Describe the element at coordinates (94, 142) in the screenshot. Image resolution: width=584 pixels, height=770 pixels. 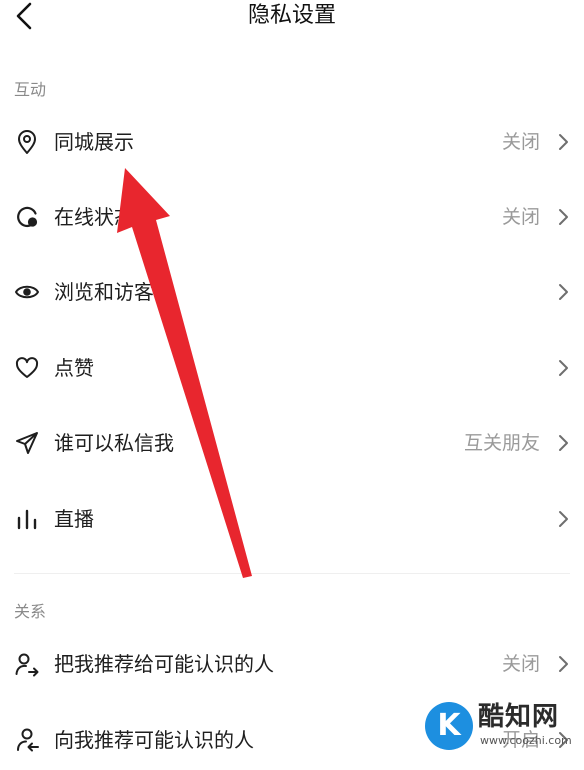
I see `setting-label: 同城展示` at that location.